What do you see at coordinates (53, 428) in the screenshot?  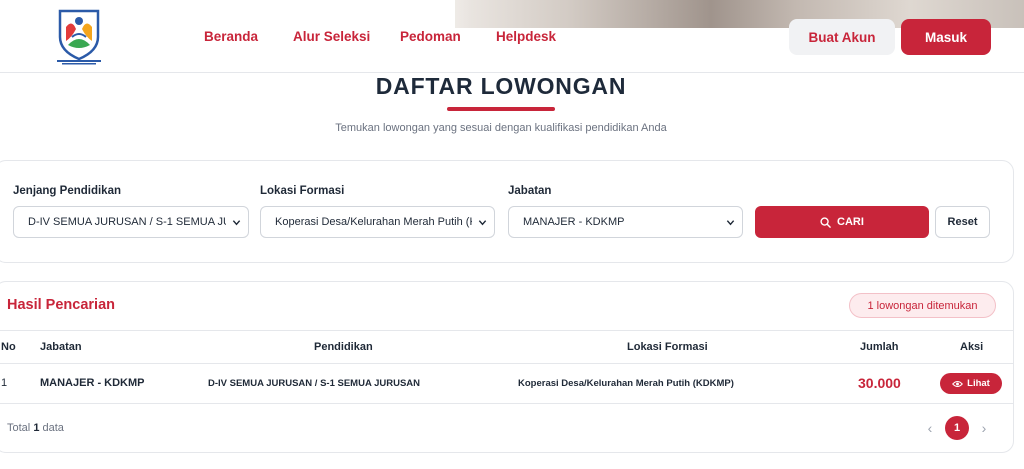 I see `total-suffix: data` at bounding box center [53, 428].